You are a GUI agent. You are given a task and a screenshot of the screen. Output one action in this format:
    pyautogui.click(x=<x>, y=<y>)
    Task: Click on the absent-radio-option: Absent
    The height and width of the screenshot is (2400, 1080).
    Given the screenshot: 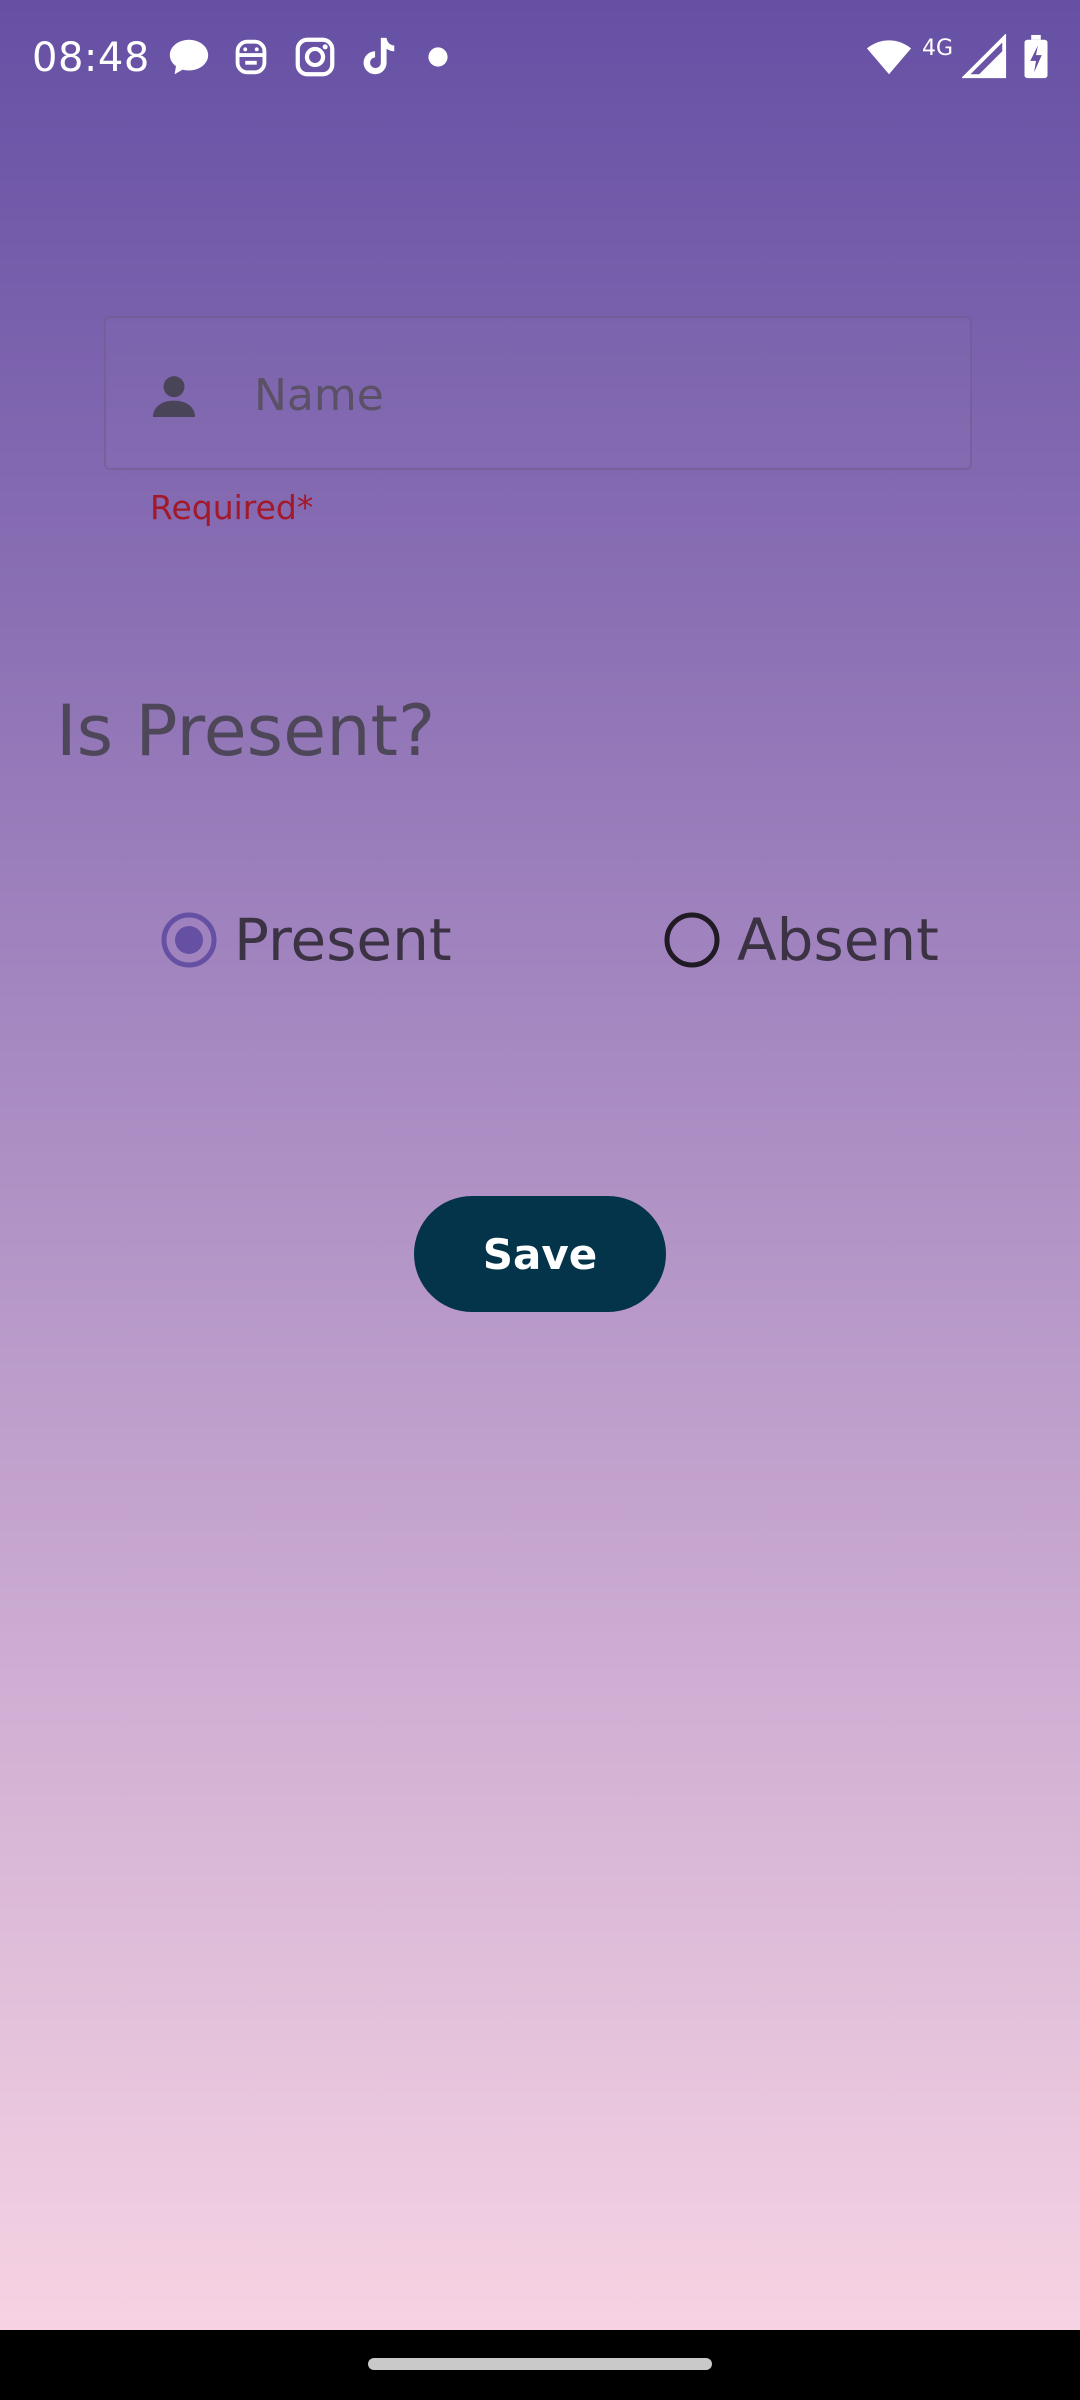 What is the action you would take?
    pyautogui.click(x=801, y=940)
    